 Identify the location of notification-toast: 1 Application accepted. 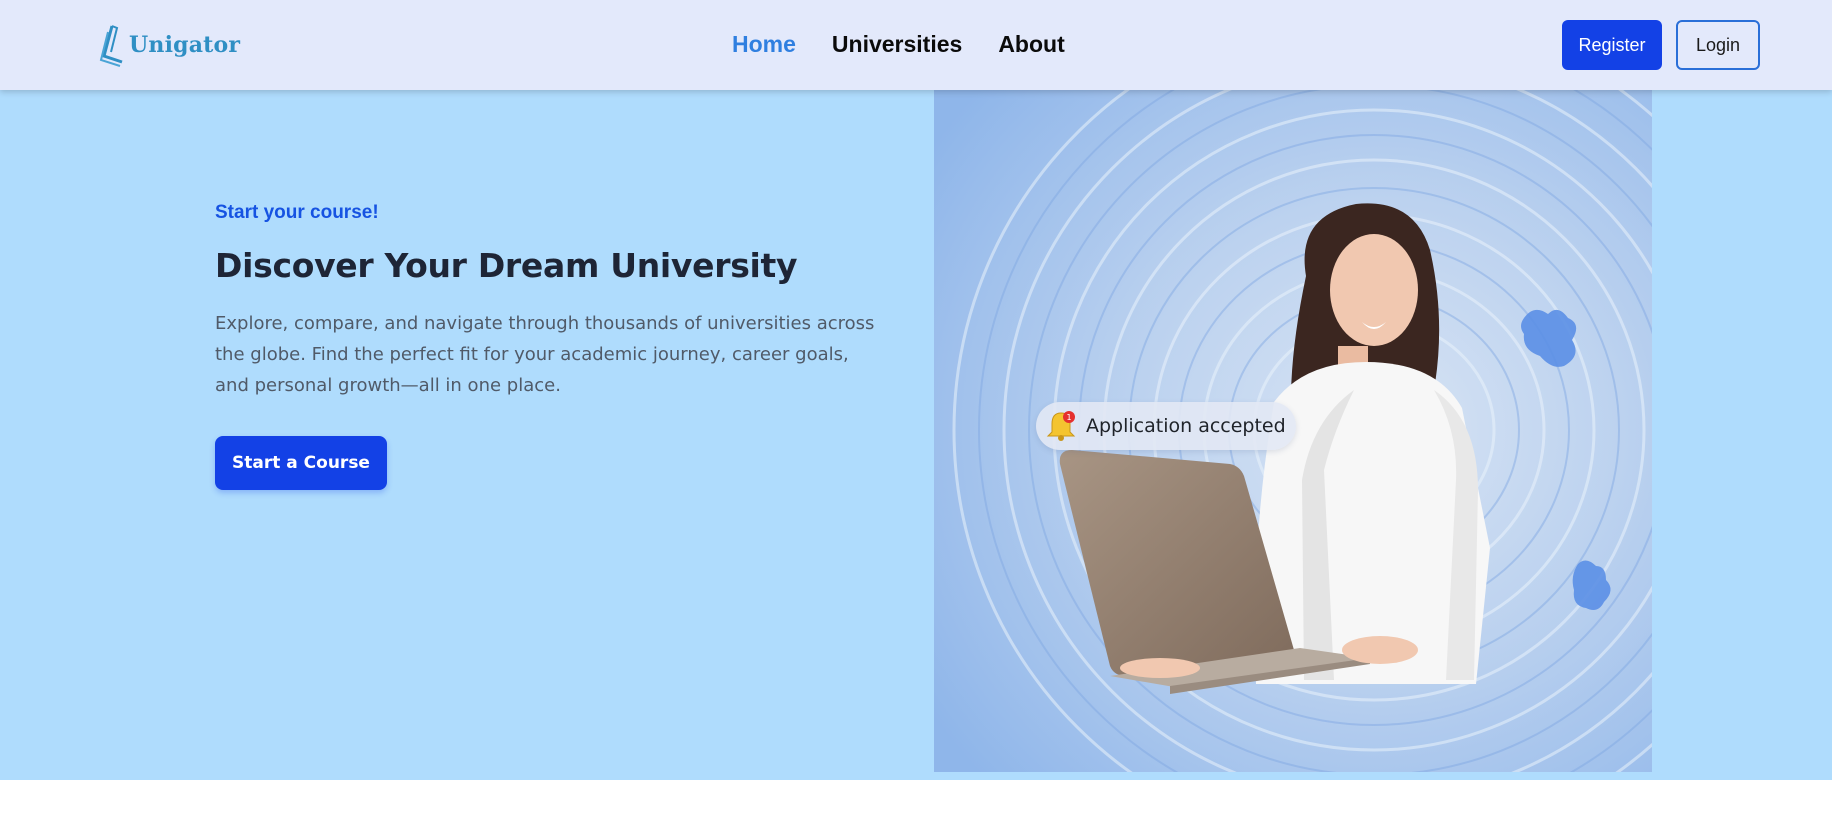
(1166, 426).